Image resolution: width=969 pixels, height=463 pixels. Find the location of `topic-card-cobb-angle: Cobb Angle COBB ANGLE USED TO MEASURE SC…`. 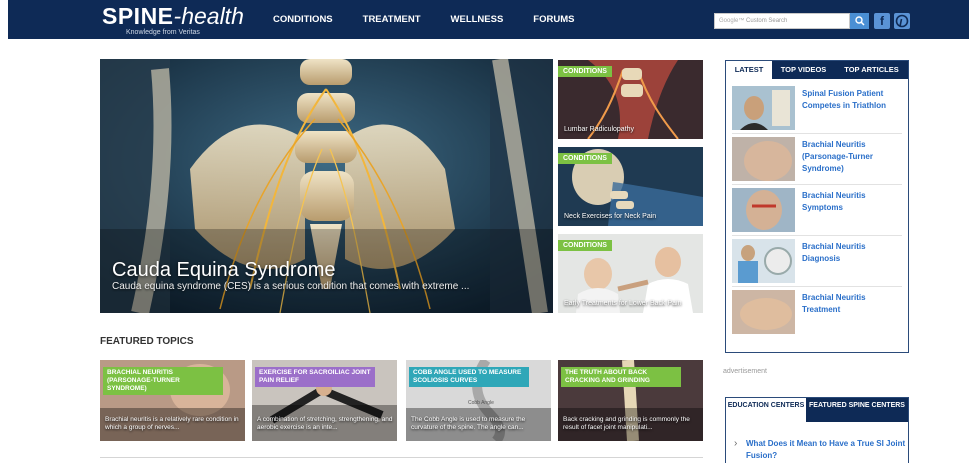

topic-card-cobb-angle: Cobb Angle COBB ANGLE USED TO MEASURE SC… is located at coordinates (478, 400).